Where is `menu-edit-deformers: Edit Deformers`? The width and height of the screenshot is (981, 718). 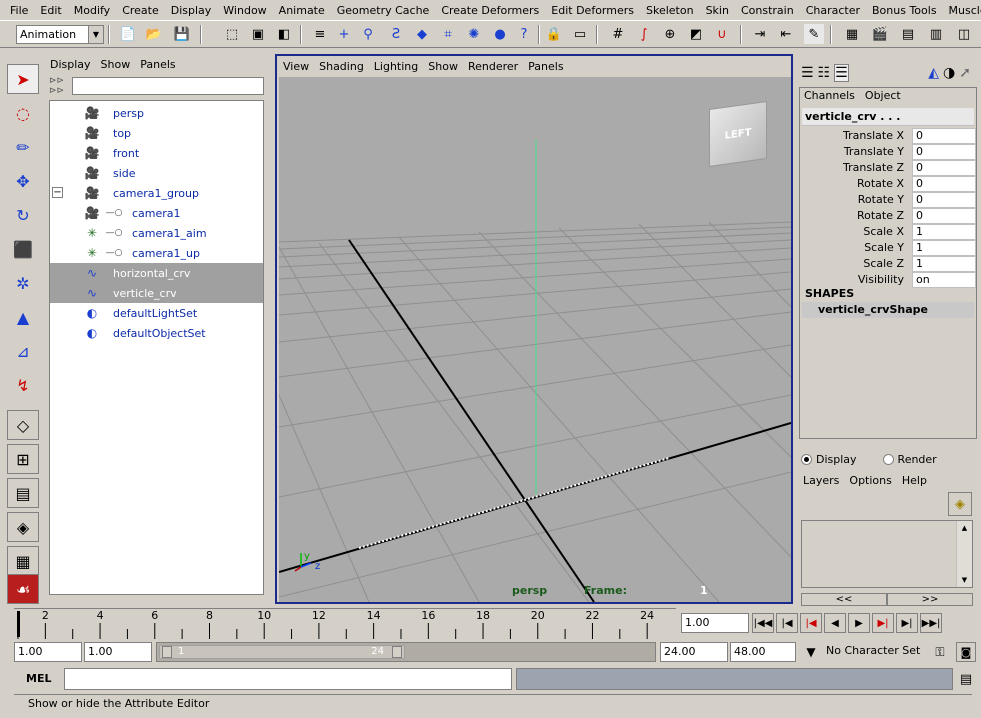
menu-edit-deformers: Edit Deformers is located at coordinates (592, 10).